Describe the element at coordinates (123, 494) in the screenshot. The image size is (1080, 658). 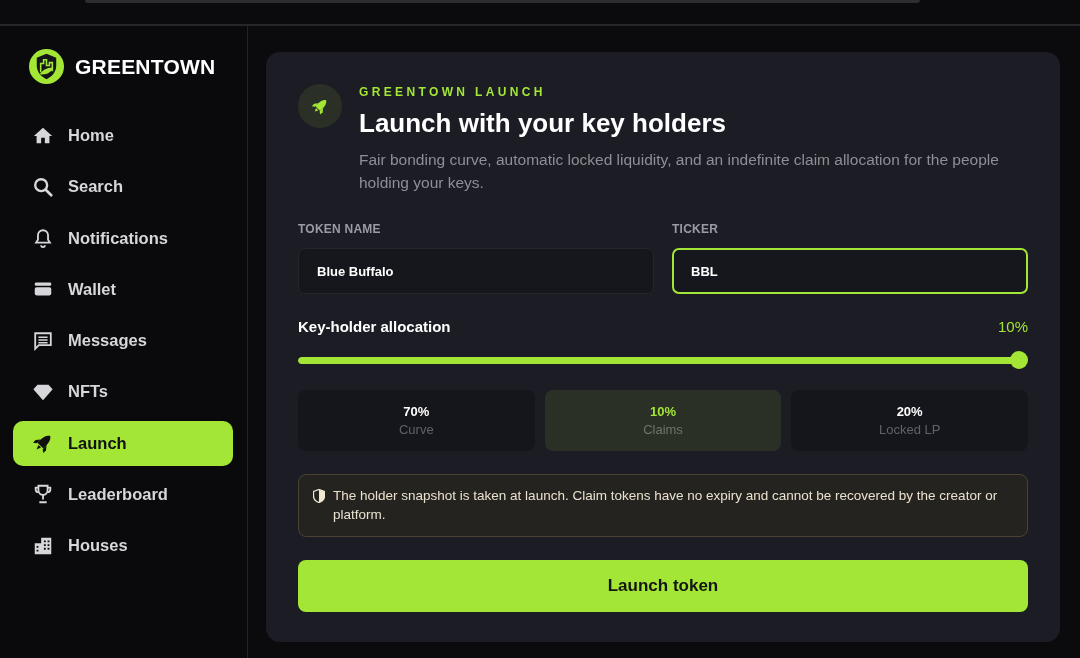
I see `nav-item: Leaderboard` at that location.